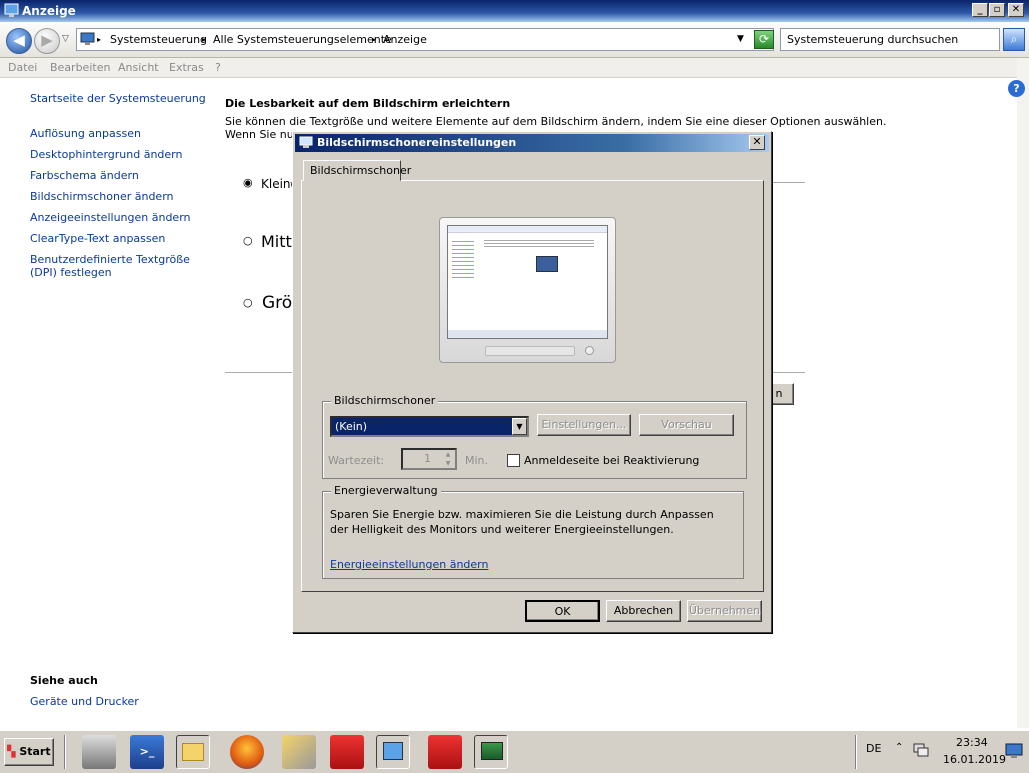 The width and height of the screenshot is (1029, 773). I want to click on clock-date: 16.01.2019, so click(974, 759).